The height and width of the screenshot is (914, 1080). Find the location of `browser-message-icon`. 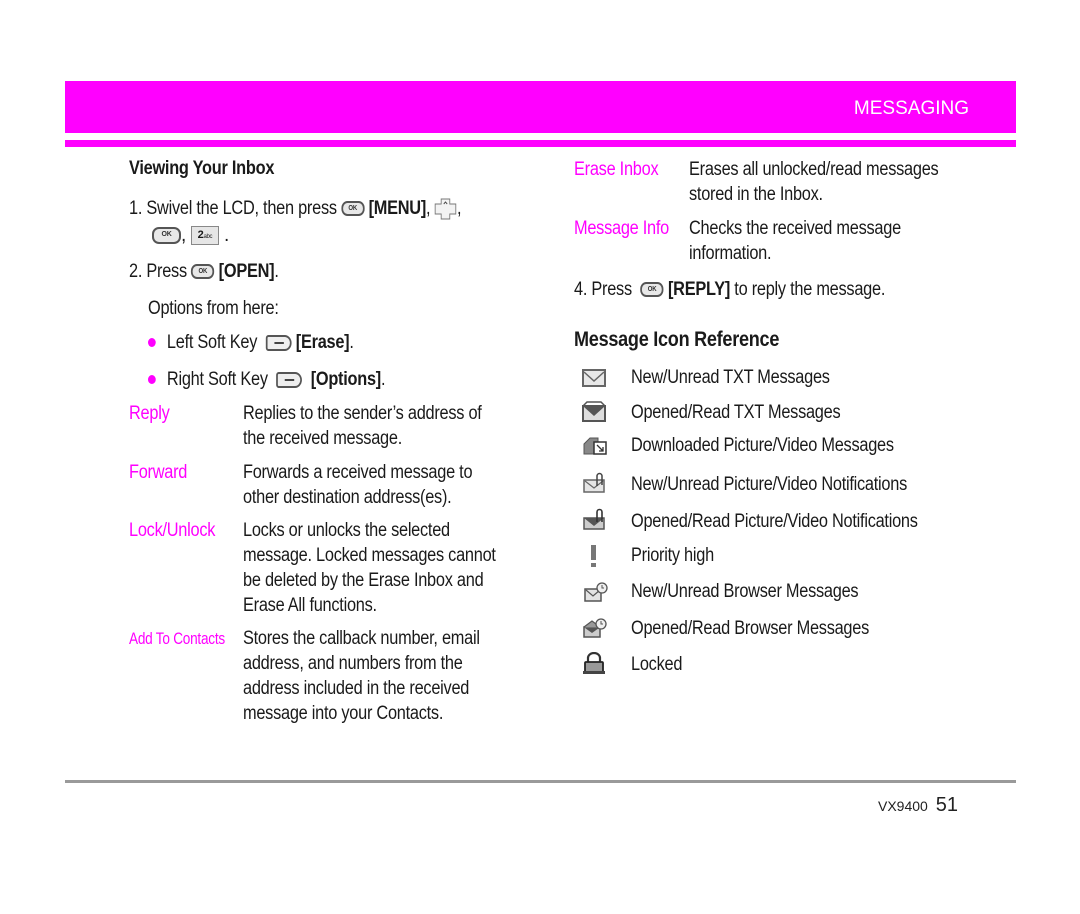

browser-message-icon is located at coordinates (596, 592).